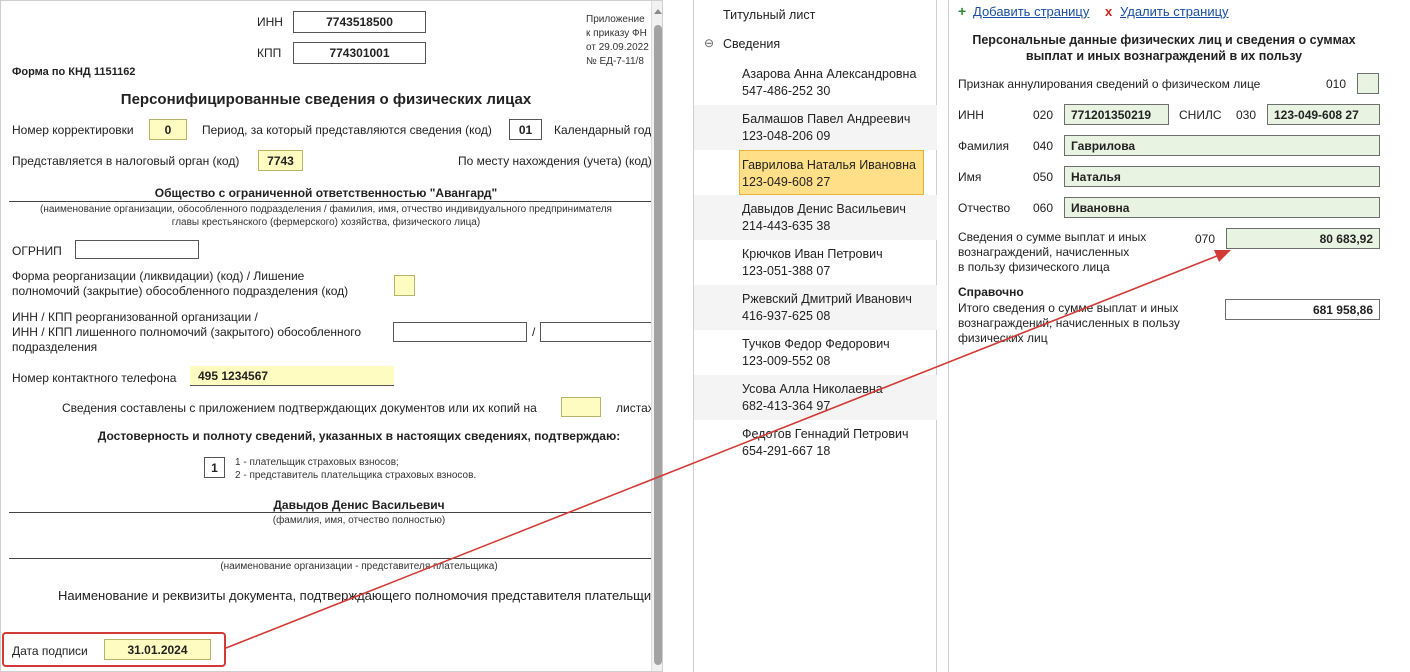  Describe the element at coordinates (1336, 84) in the screenshot. I see `annul-code: 010` at that location.